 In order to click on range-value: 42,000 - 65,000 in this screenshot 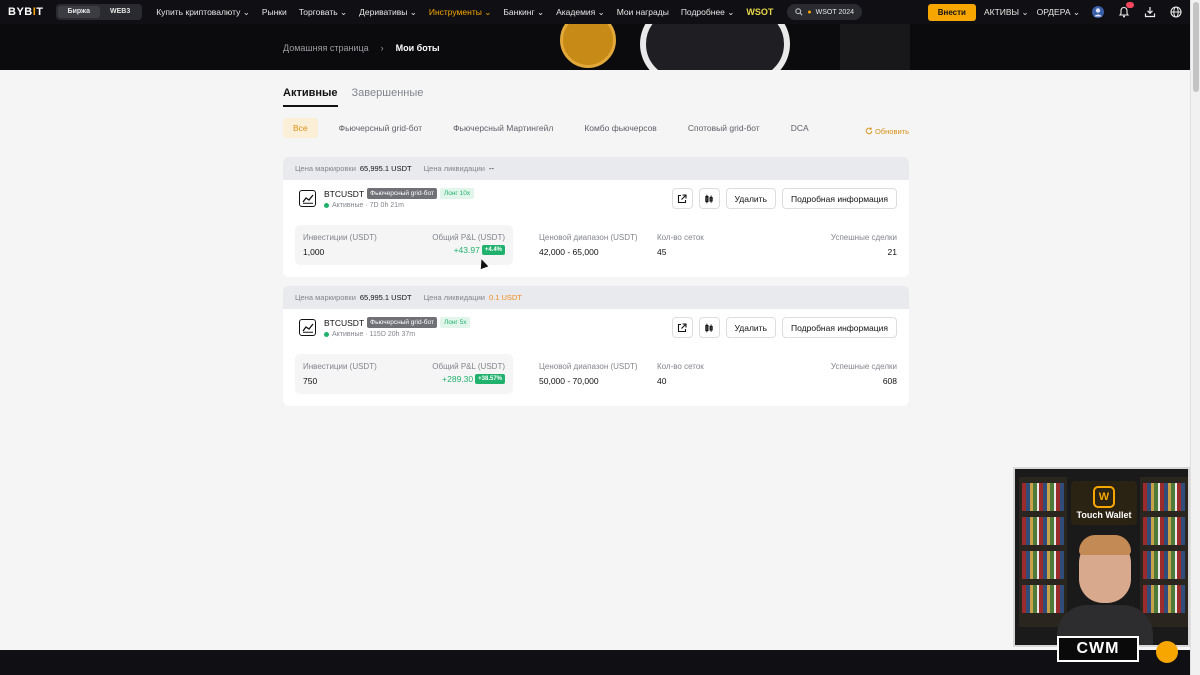, I will do `click(569, 252)`.